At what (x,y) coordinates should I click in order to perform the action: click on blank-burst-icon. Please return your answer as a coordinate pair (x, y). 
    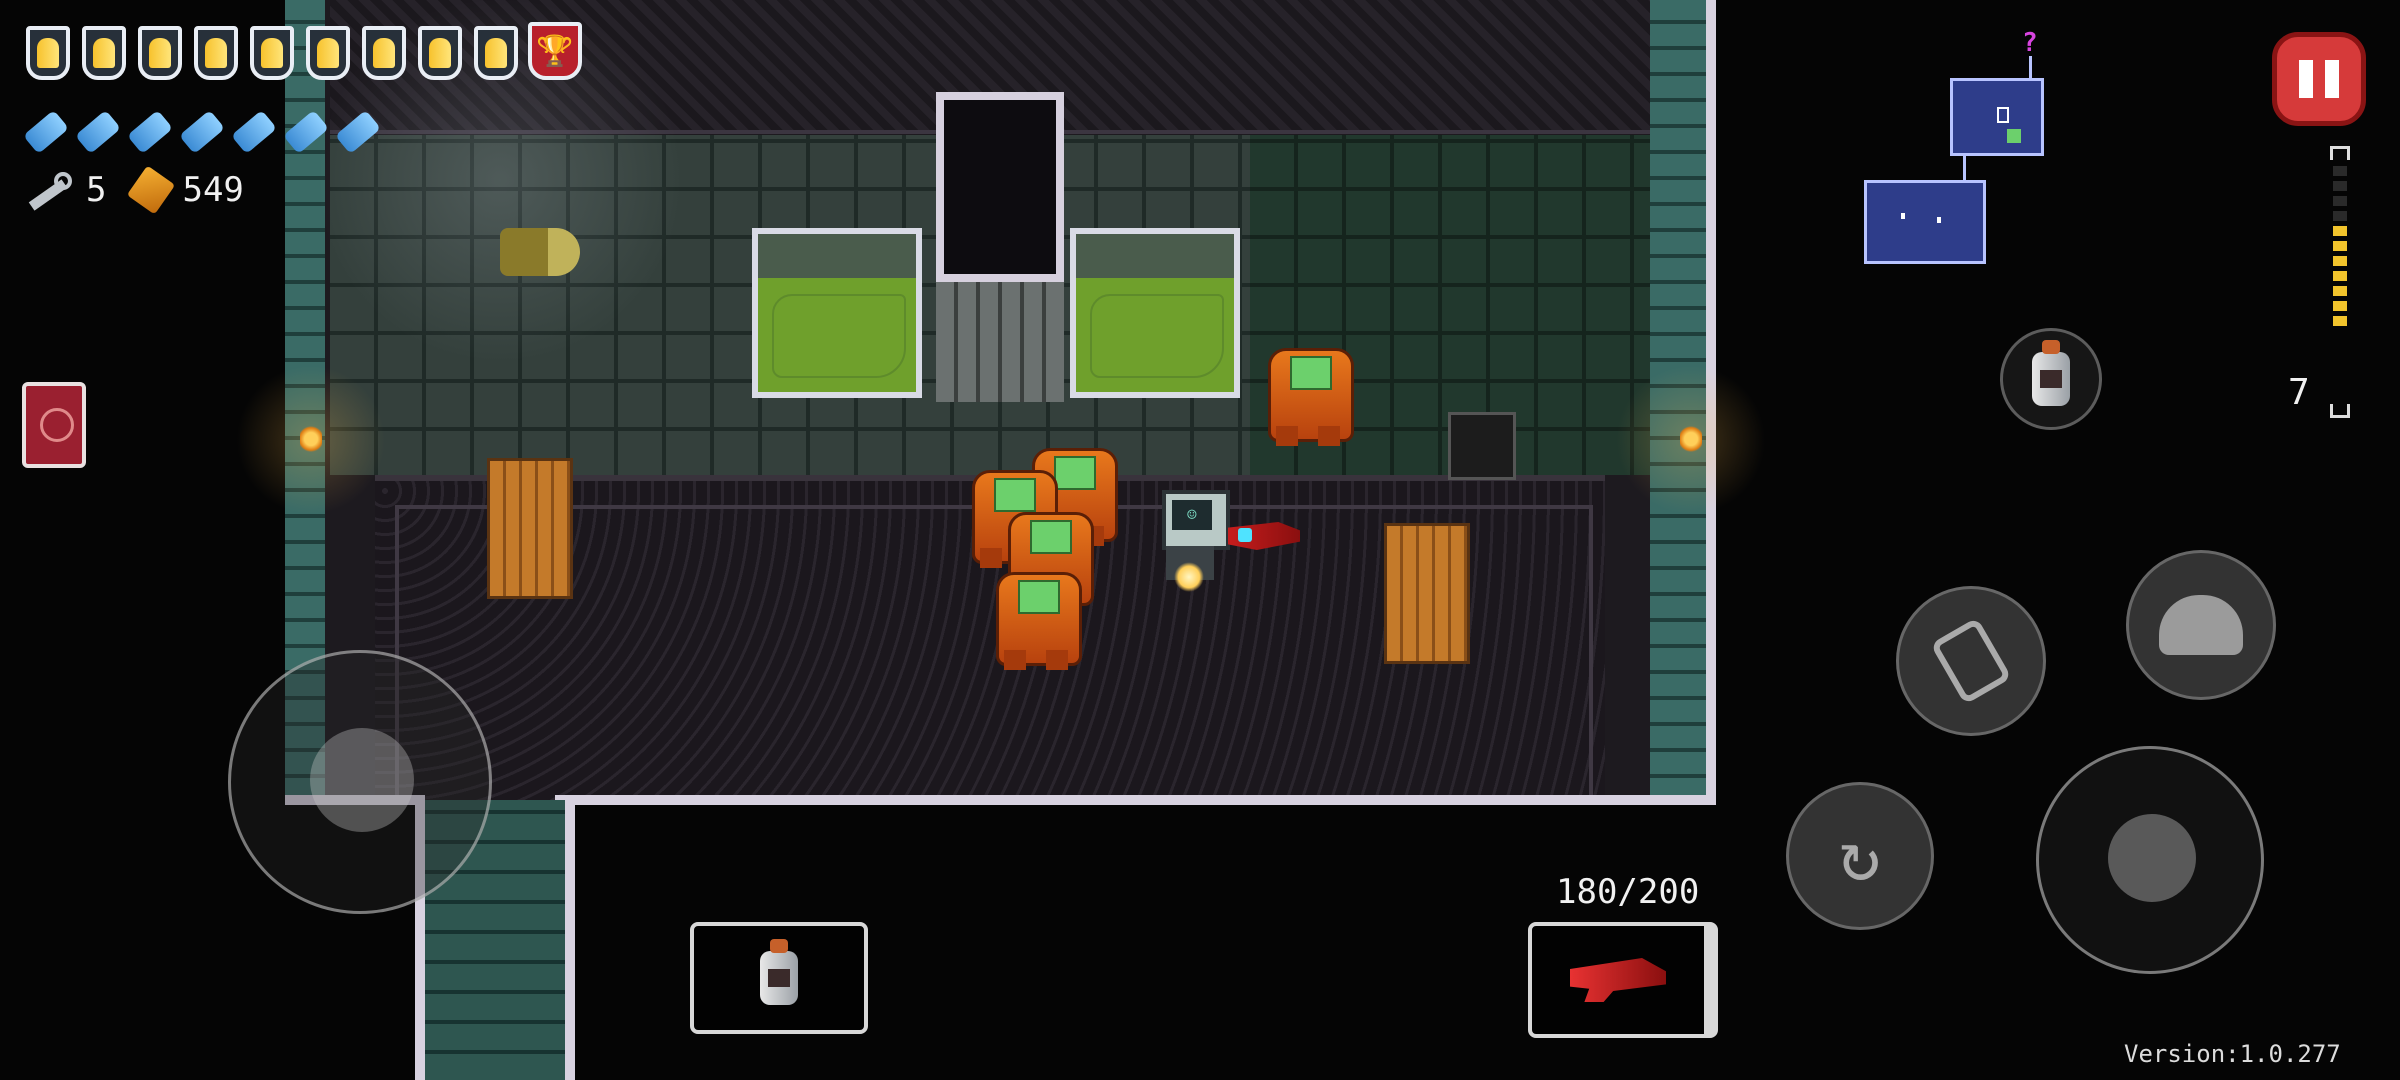
    Looking at the image, I should click on (1971, 661).